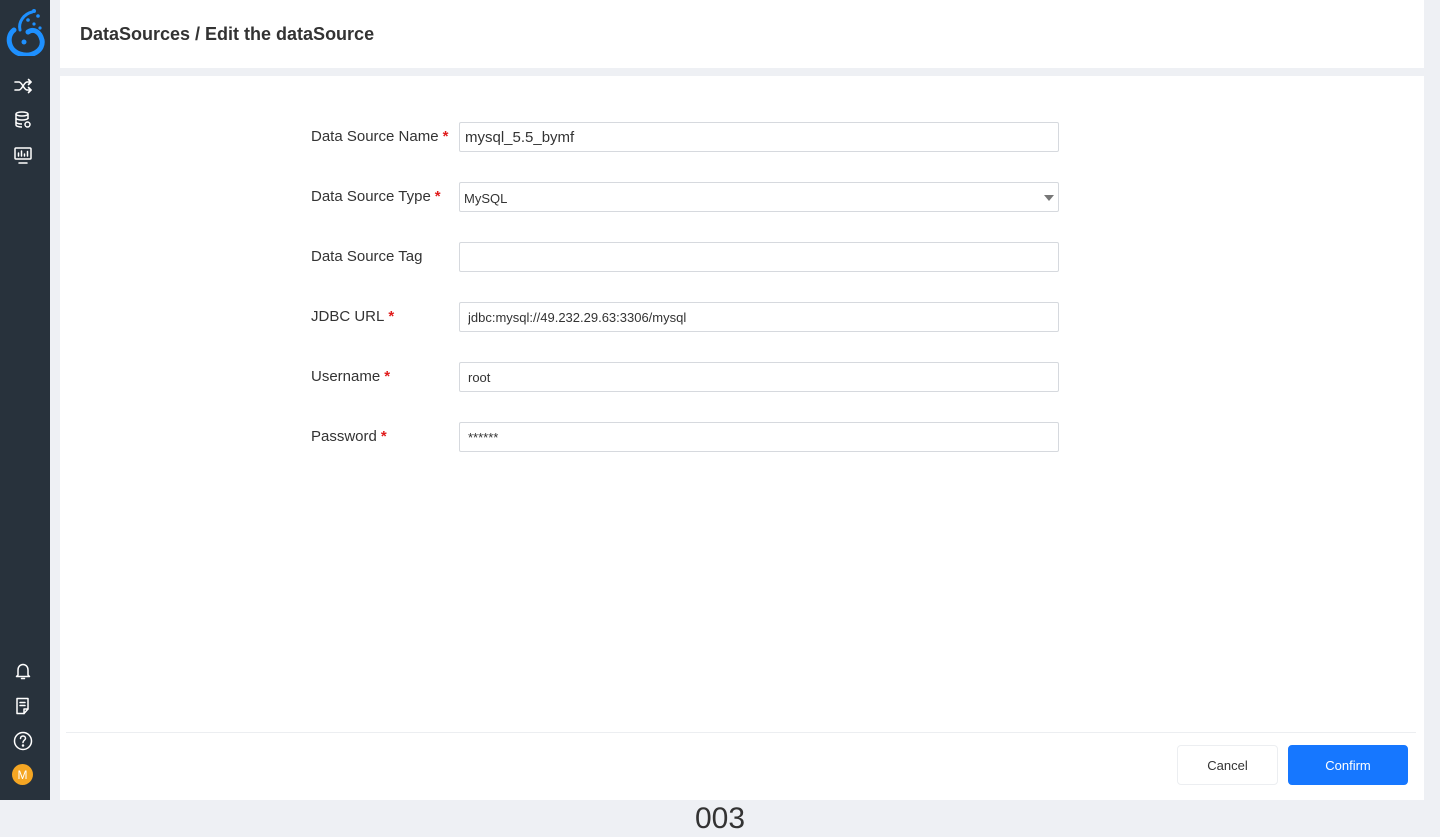 Image resolution: width=1440 pixels, height=837 pixels. What do you see at coordinates (486, 198) in the screenshot?
I see `datasource-type-value: MySQL` at bounding box center [486, 198].